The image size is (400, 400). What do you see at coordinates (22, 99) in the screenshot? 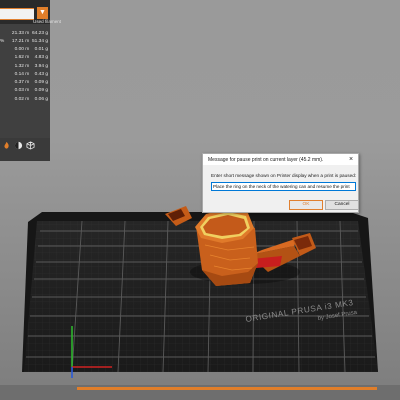
I see `filament-length: 0.02 m` at bounding box center [22, 99].